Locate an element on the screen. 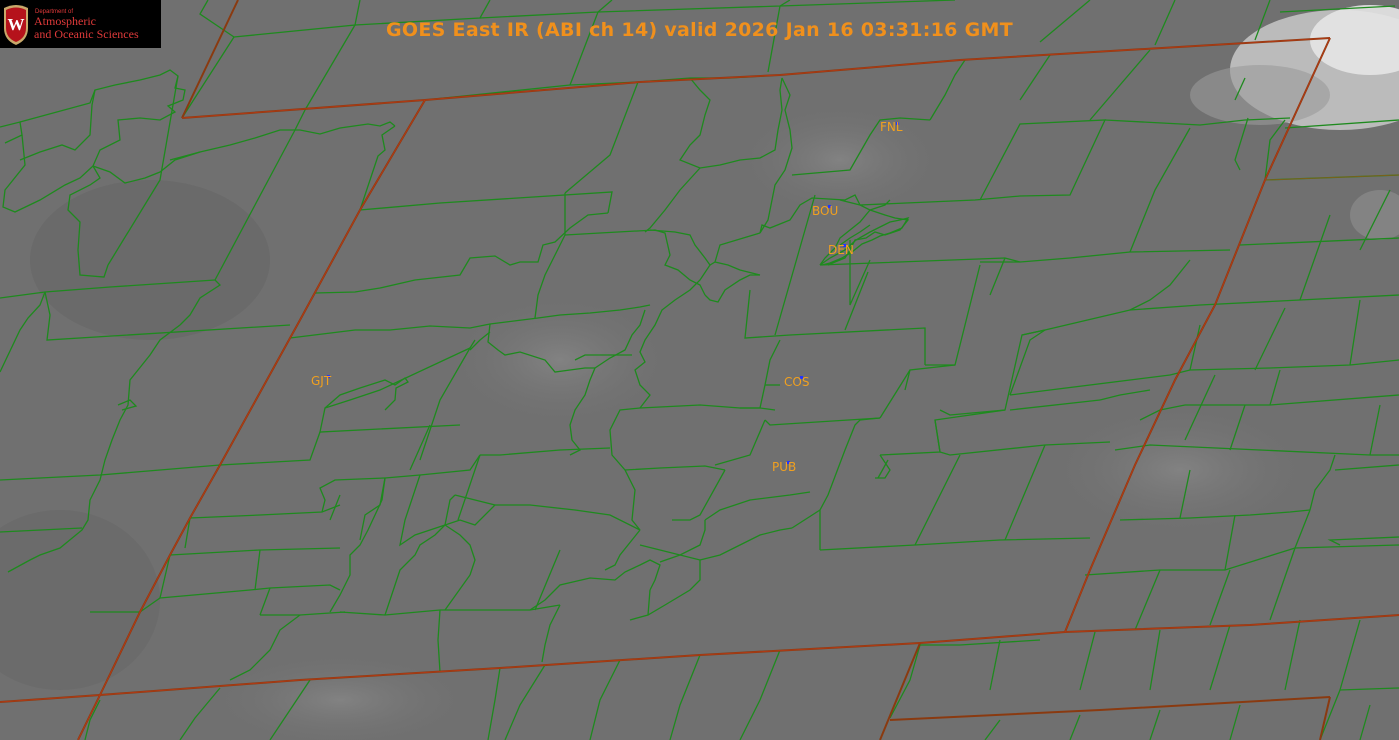 This screenshot has height=740, width=1399. warm-surface is located at coordinates (150, 260).